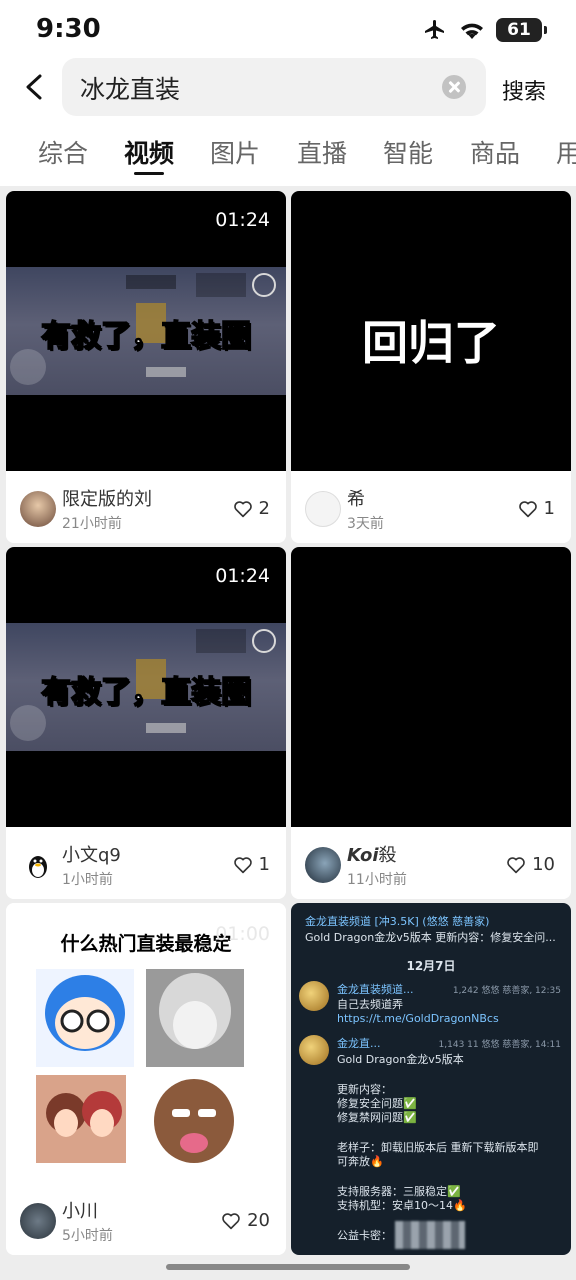 The height and width of the screenshot is (1280, 576). What do you see at coordinates (87, 880) in the screenshot?
I see `post-time: 1小时前` at bounding box center [87, 880].